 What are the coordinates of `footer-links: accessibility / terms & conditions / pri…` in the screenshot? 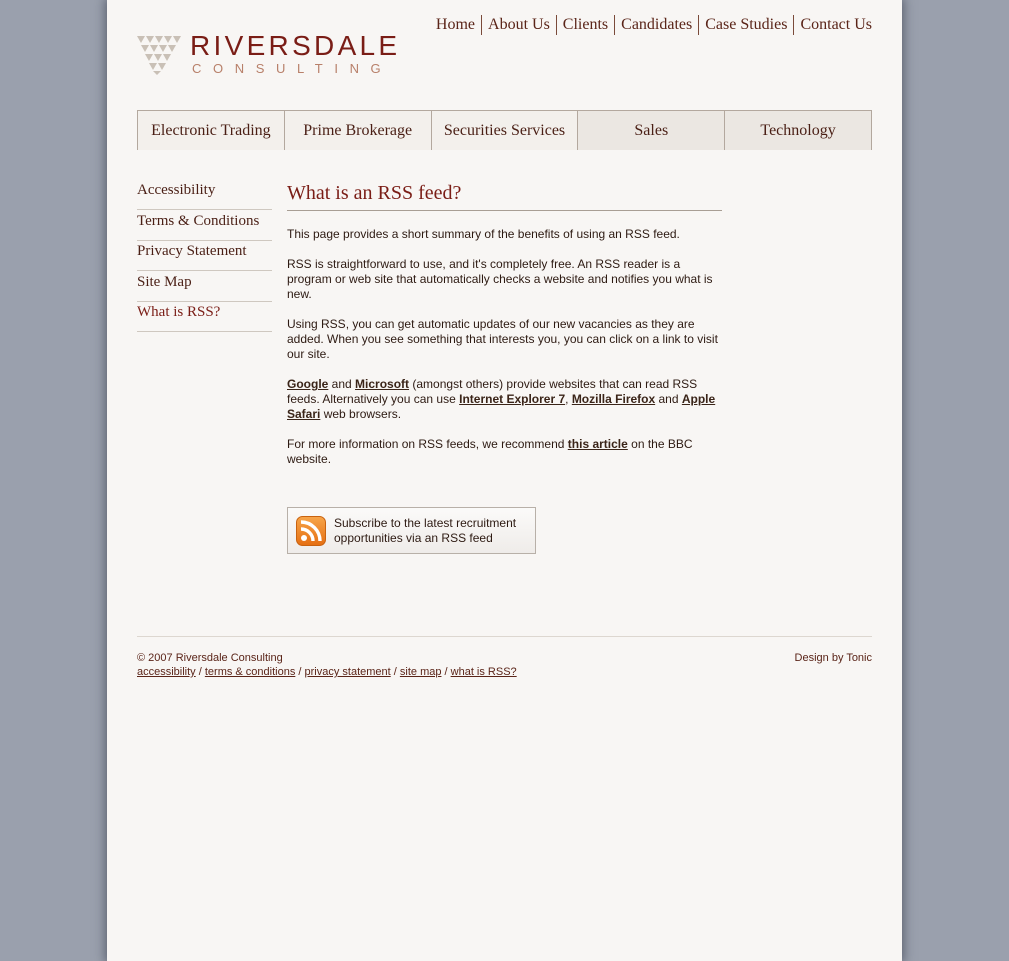 It's located at (327, 672).